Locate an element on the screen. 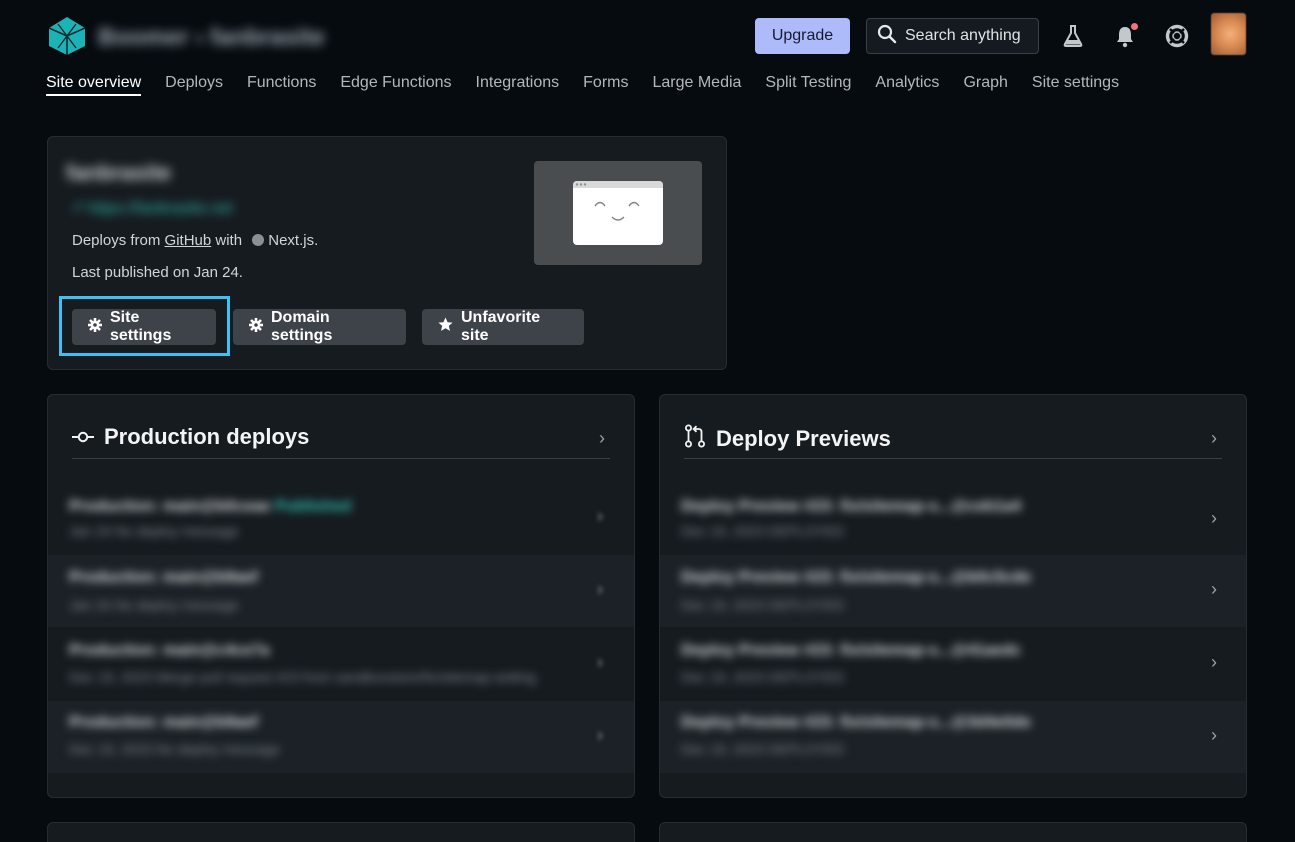  deploy-source-text: Deploys from GitHub with Next.js. is located at coordinates (195, 240).